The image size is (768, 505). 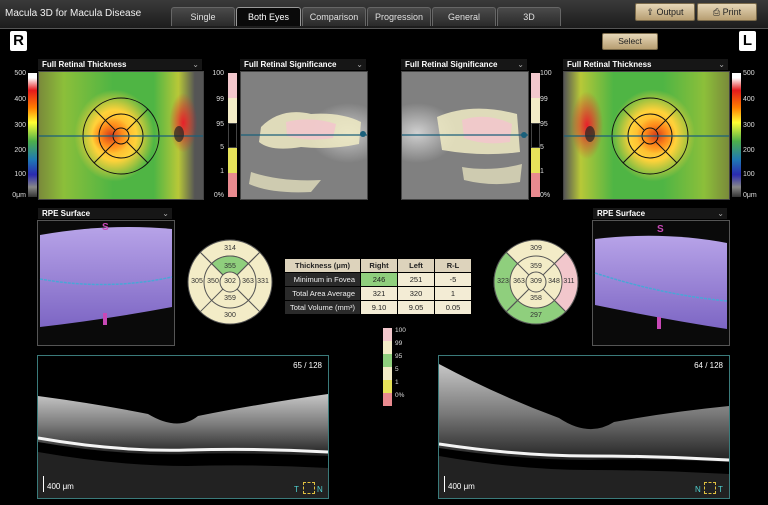 I want to click on left-significance-map, so click(x=465, y=135).